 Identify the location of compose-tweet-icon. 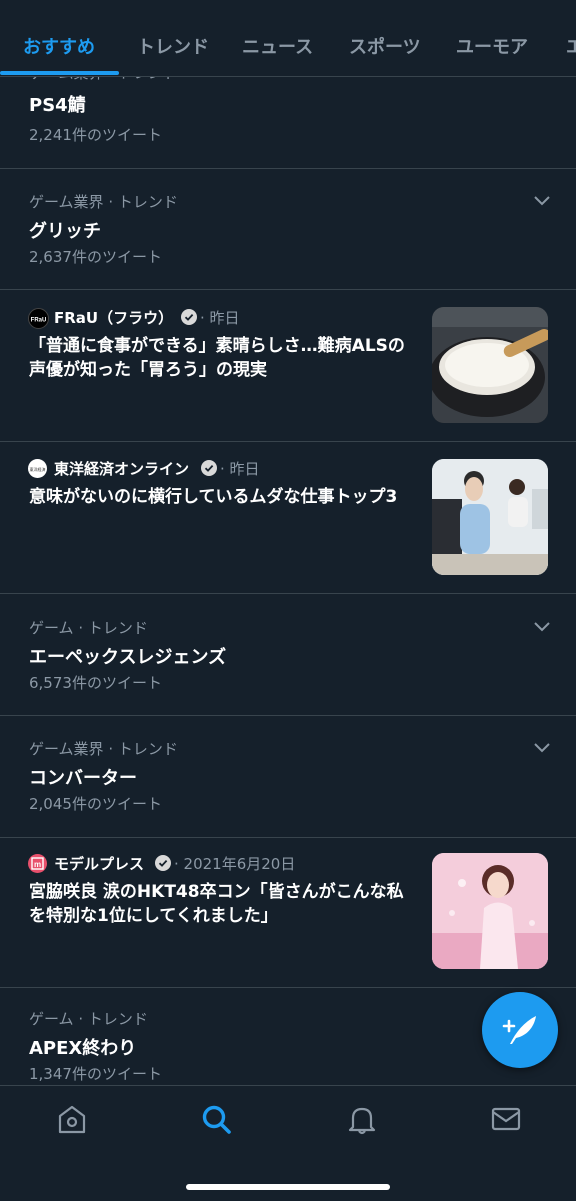
(519, 1030).